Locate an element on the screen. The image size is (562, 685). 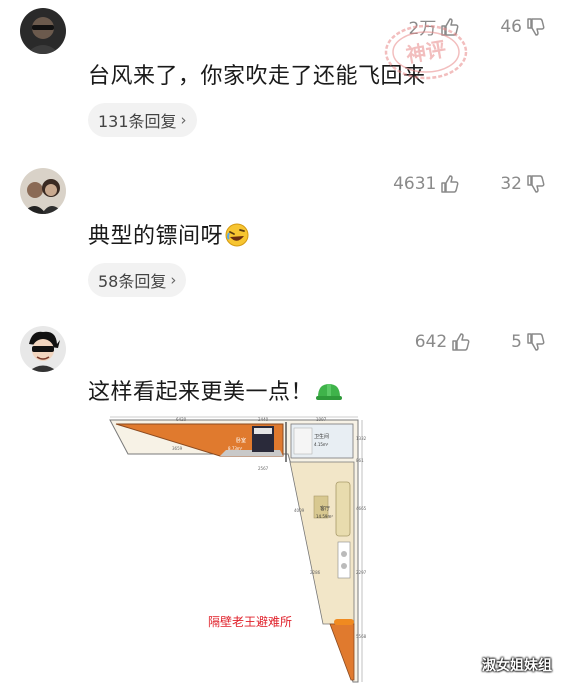
stamp-text: 神评 is located at coordinates (426, 52).